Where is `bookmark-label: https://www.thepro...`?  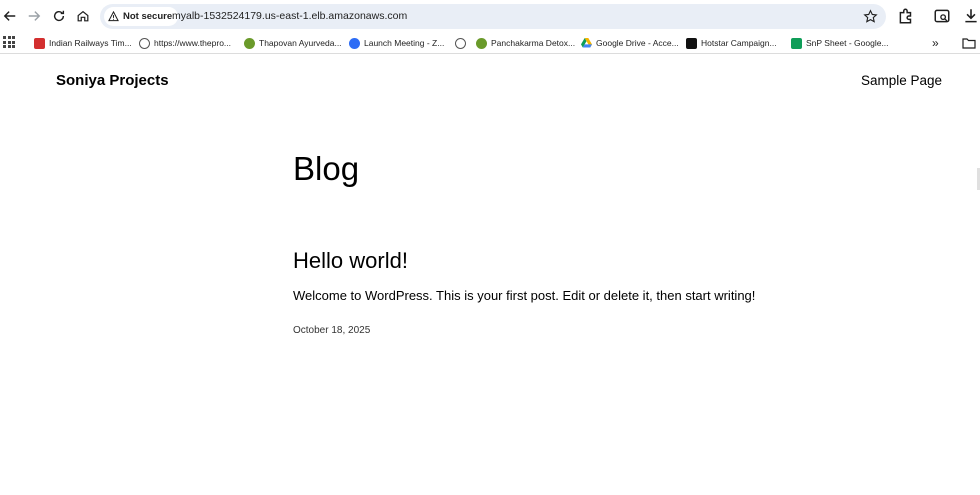 bookmark-label: https://www.thepro... is located at coordinates (193, 43).